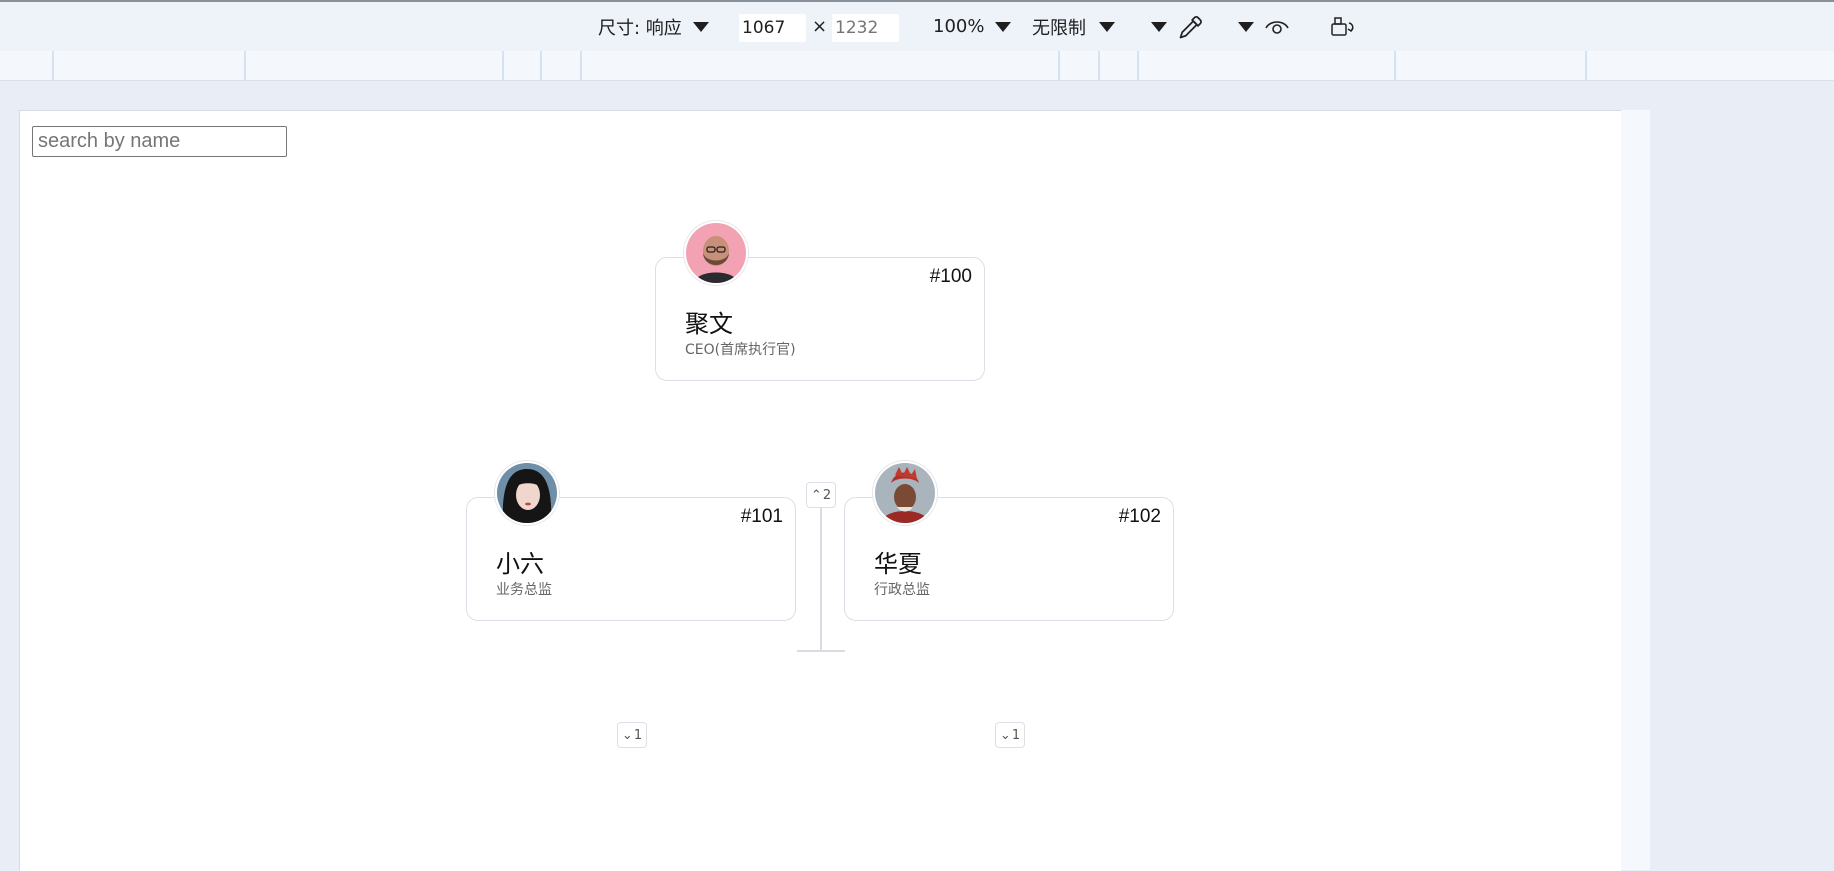 The image size is (1834, 871). I want to click on throttle-dropdown: 无限制, so click(1073, 26).